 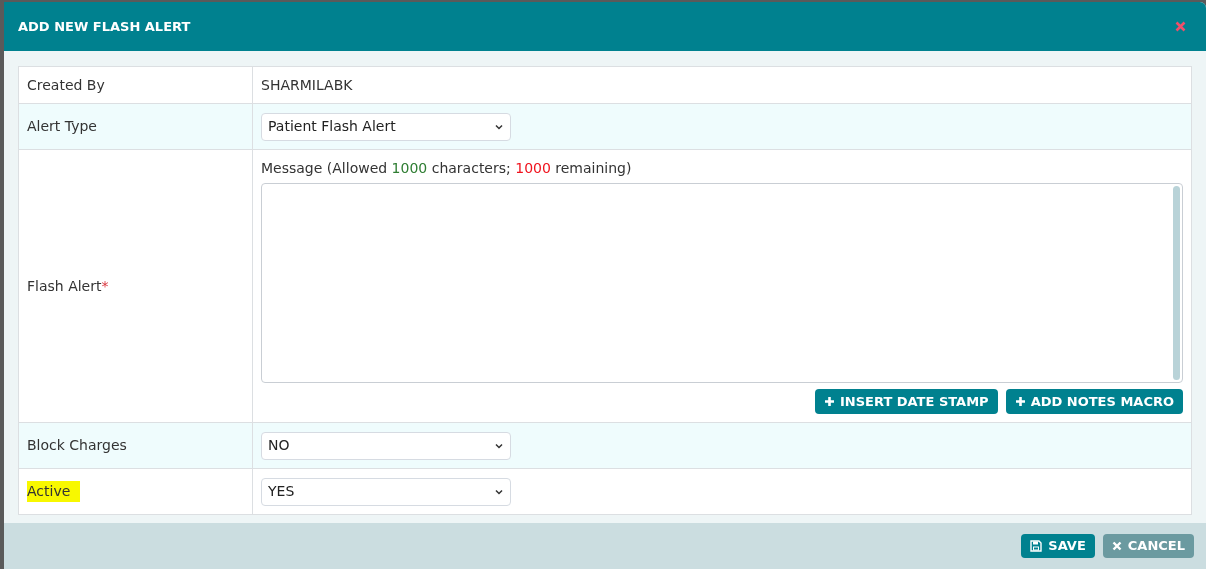 What do you see at coordinates (1176, 283) in the screenshot?
I see `scrollbar` at bounding box center [1176, 283].